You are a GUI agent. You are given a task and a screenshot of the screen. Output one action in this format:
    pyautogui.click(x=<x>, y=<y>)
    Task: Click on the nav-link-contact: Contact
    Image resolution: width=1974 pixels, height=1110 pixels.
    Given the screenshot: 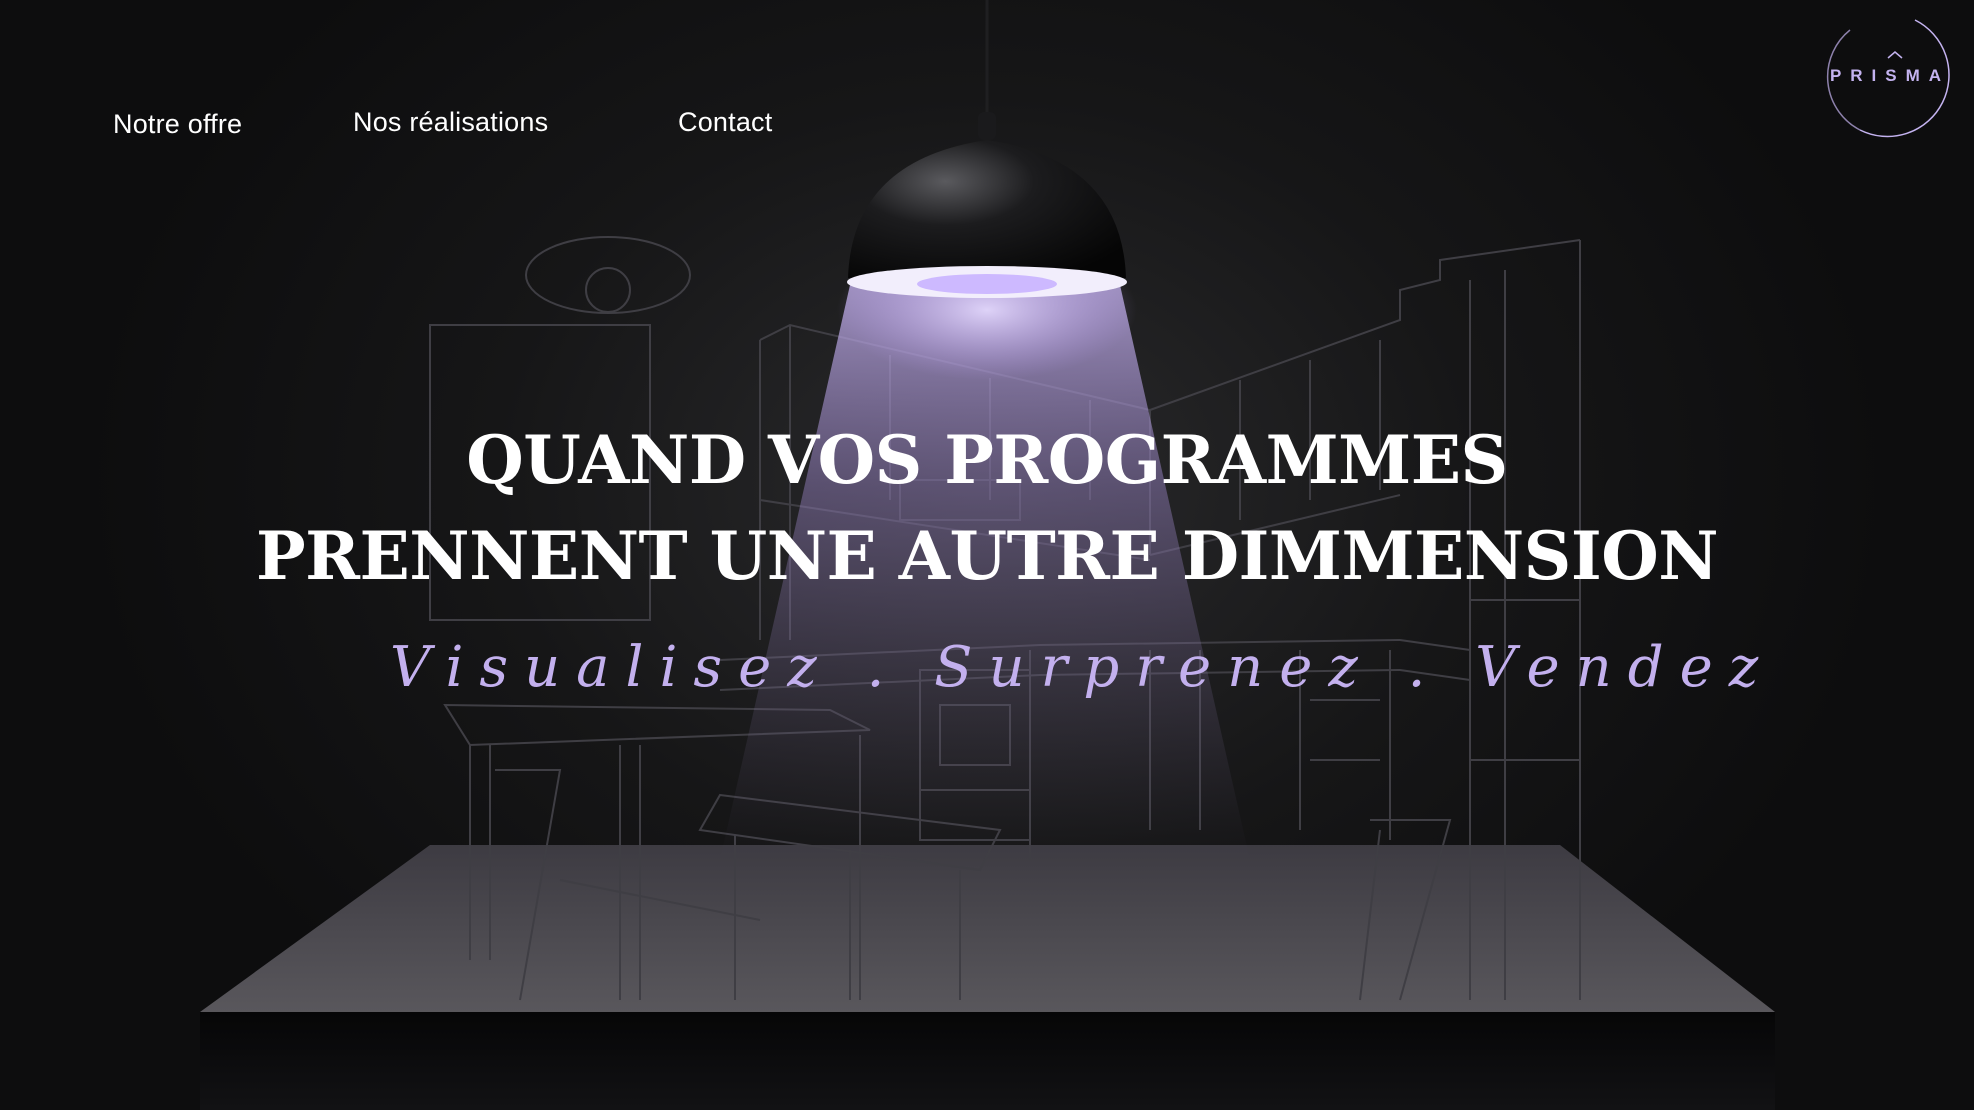 What is the action you would take?
    pyautogui.click(x=725, y=122)
    